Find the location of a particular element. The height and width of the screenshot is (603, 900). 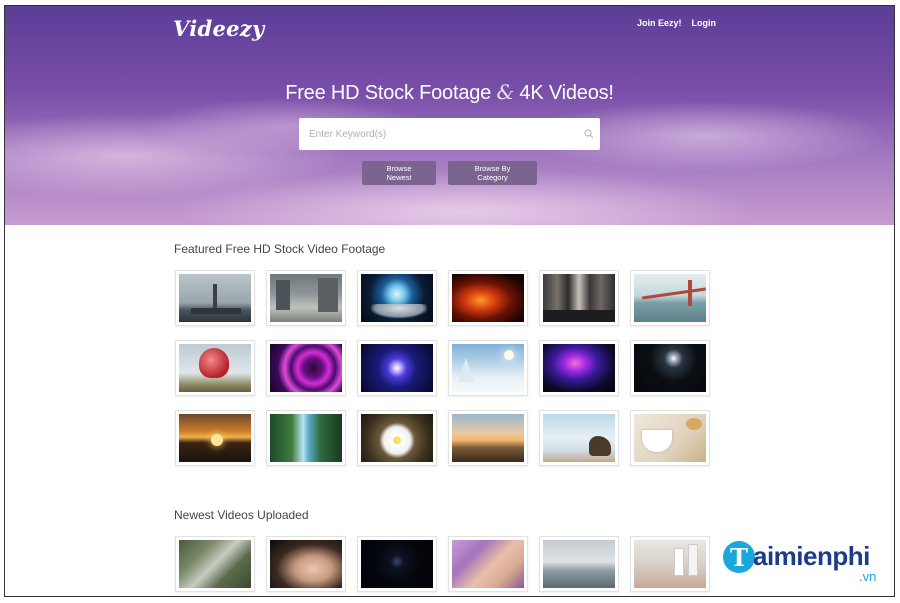

thumbnail-fire-sparks is located at coordinates (488, 298).